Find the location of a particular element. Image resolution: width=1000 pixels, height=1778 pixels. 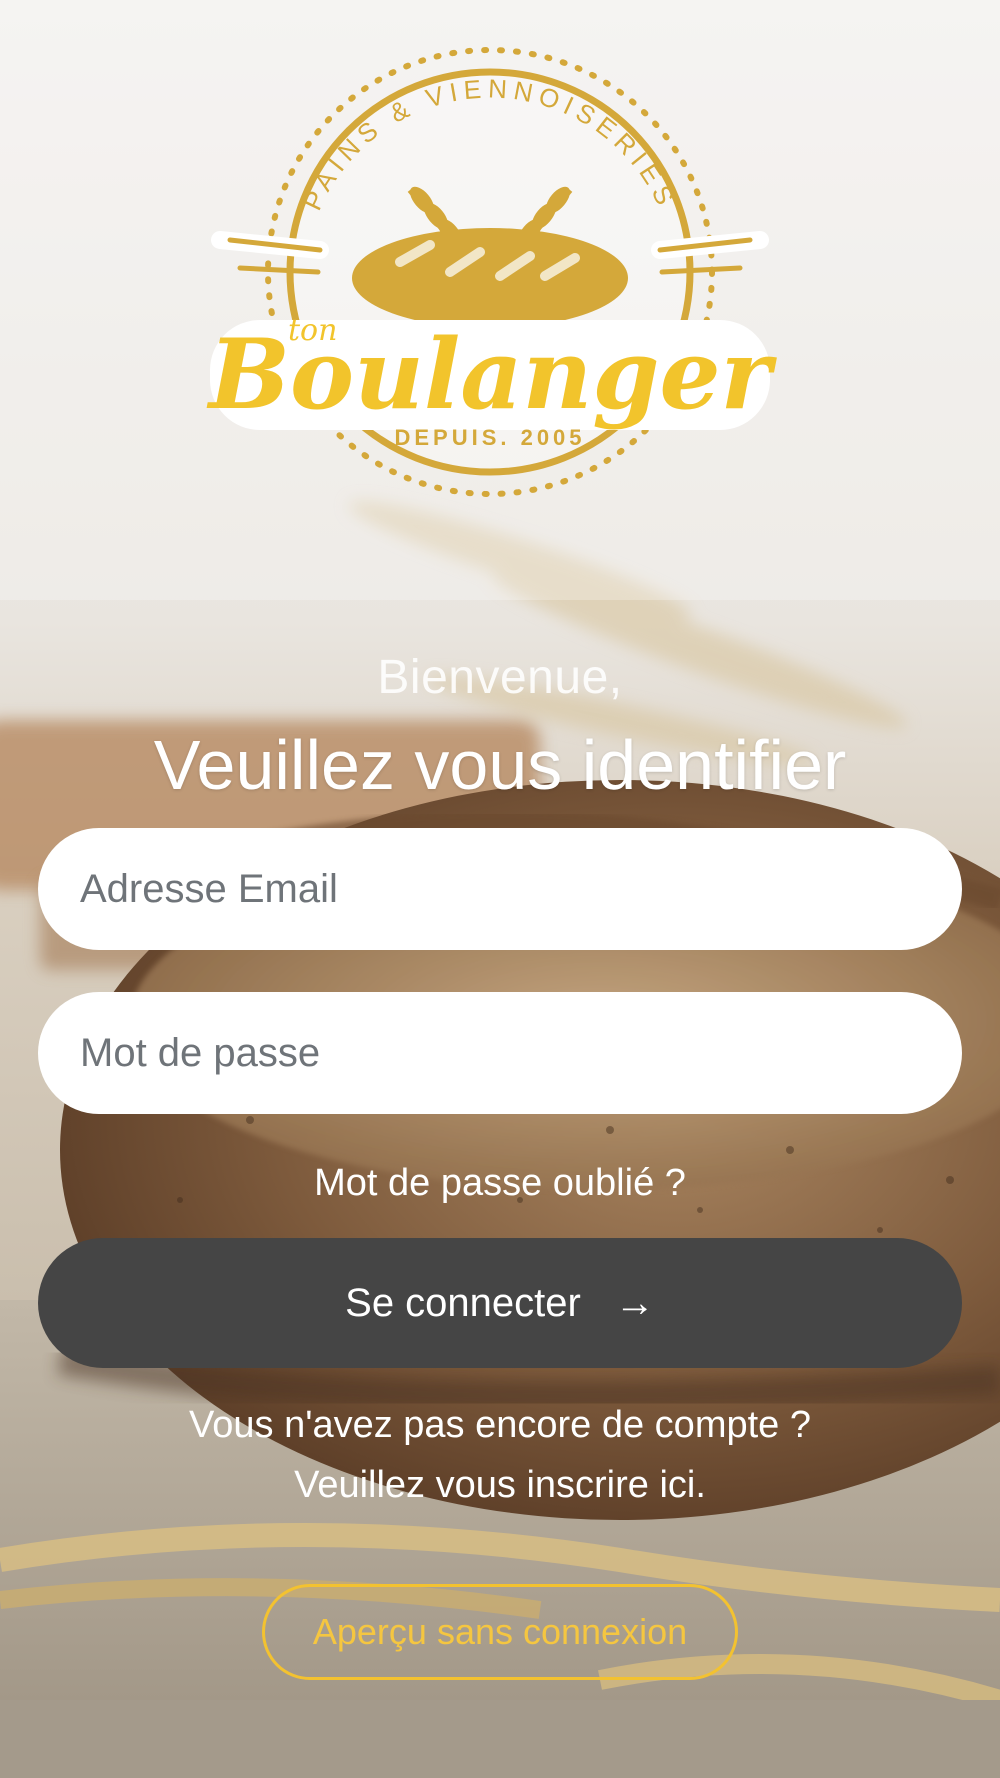

signup-question: Vous n'avez pas encore de compte ? is located at coordinates (500, 1425).